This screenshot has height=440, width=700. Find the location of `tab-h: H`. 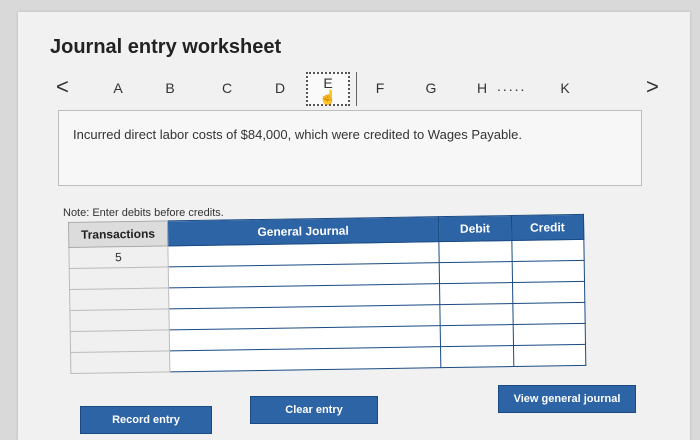

tab-h: H is located at coordinates (482, 88).